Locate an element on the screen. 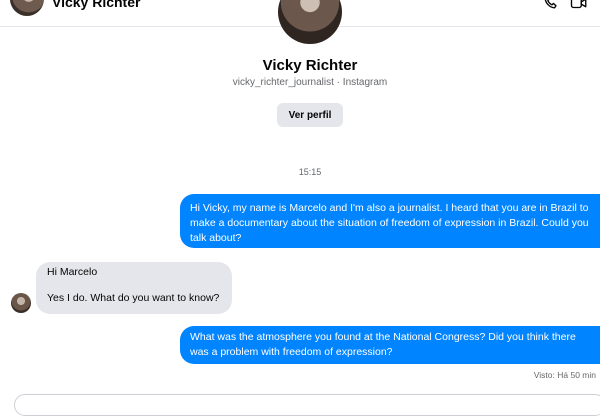 The image size is (600, 416). incoming-message-line: Hi Marcelo is located at coordinates (72, 272).